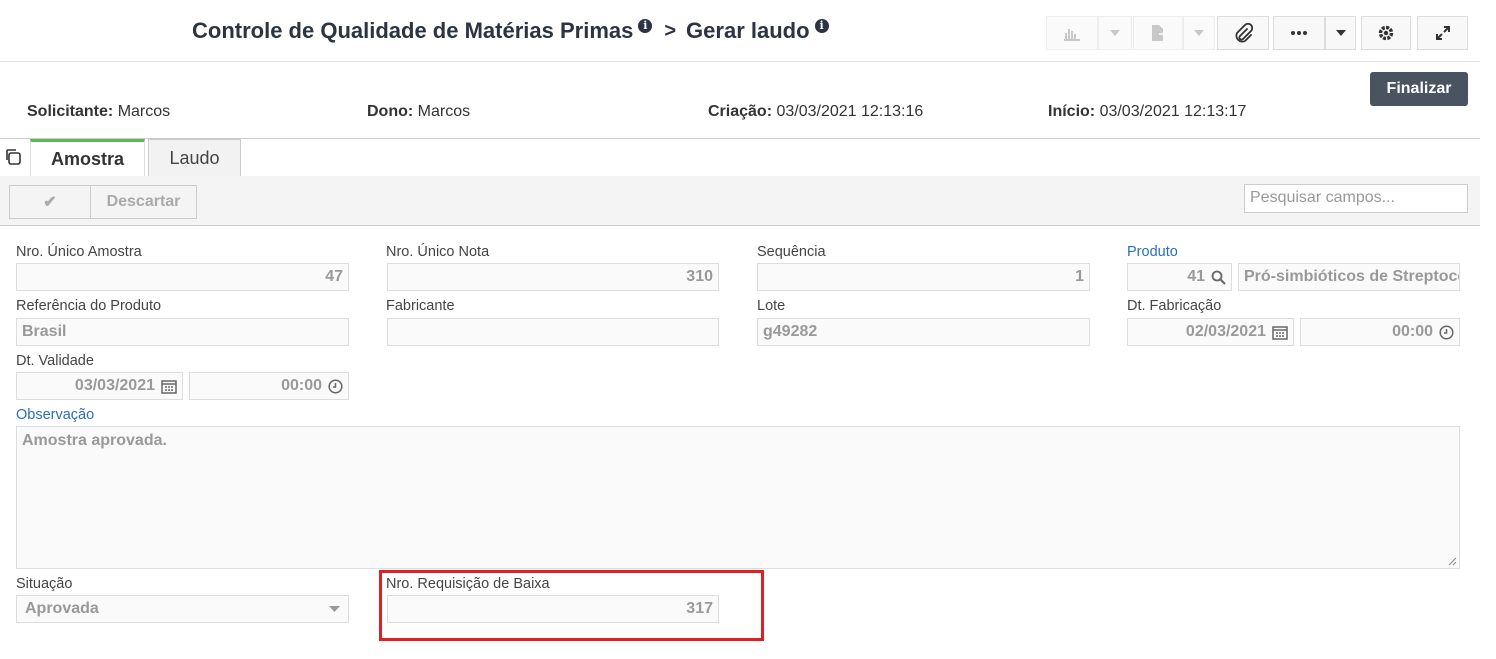 The width and height of the screenshot is (1496, 659). Describe the element at coordinates (438, 252) in the screenshot. I see `label-nro-unico-nota: Nro. Único Nota` at that location.